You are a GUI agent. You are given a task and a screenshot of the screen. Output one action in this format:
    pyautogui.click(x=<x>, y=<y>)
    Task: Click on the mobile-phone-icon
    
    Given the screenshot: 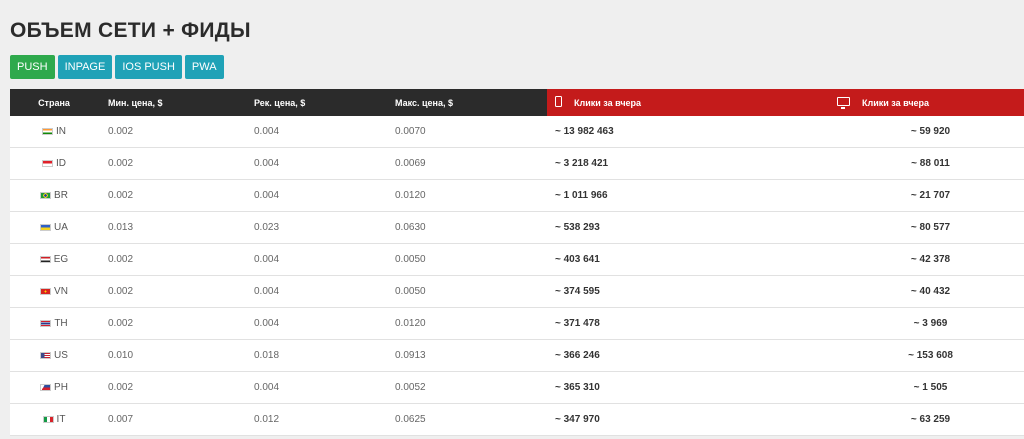 What is the action you would take?
    pyautogui.click(x=558, y=102)
    